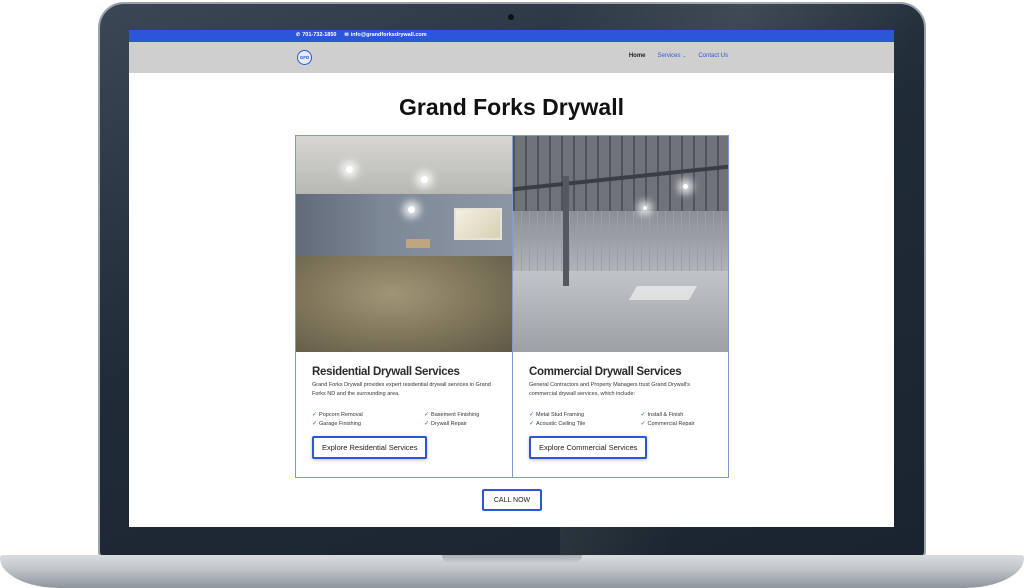  What do you see at coordinates (304, 57) in the screenshot?
I see `site-logo: GFD` at bounding box center [304, 57].